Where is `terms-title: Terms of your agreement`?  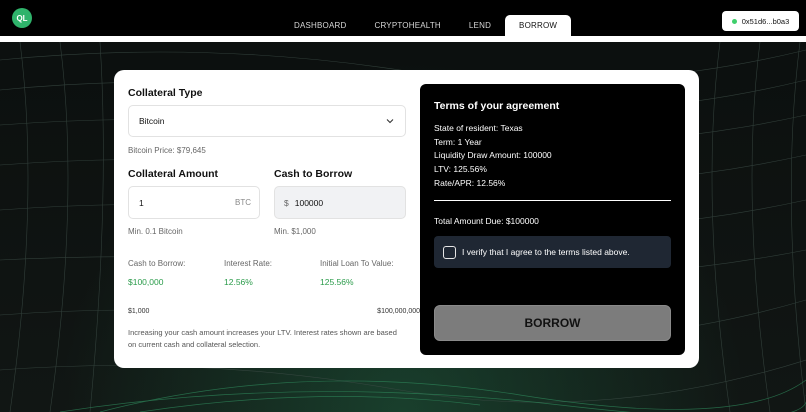
terms-title: Terms of your agreement is located at coordinates (497, 106).